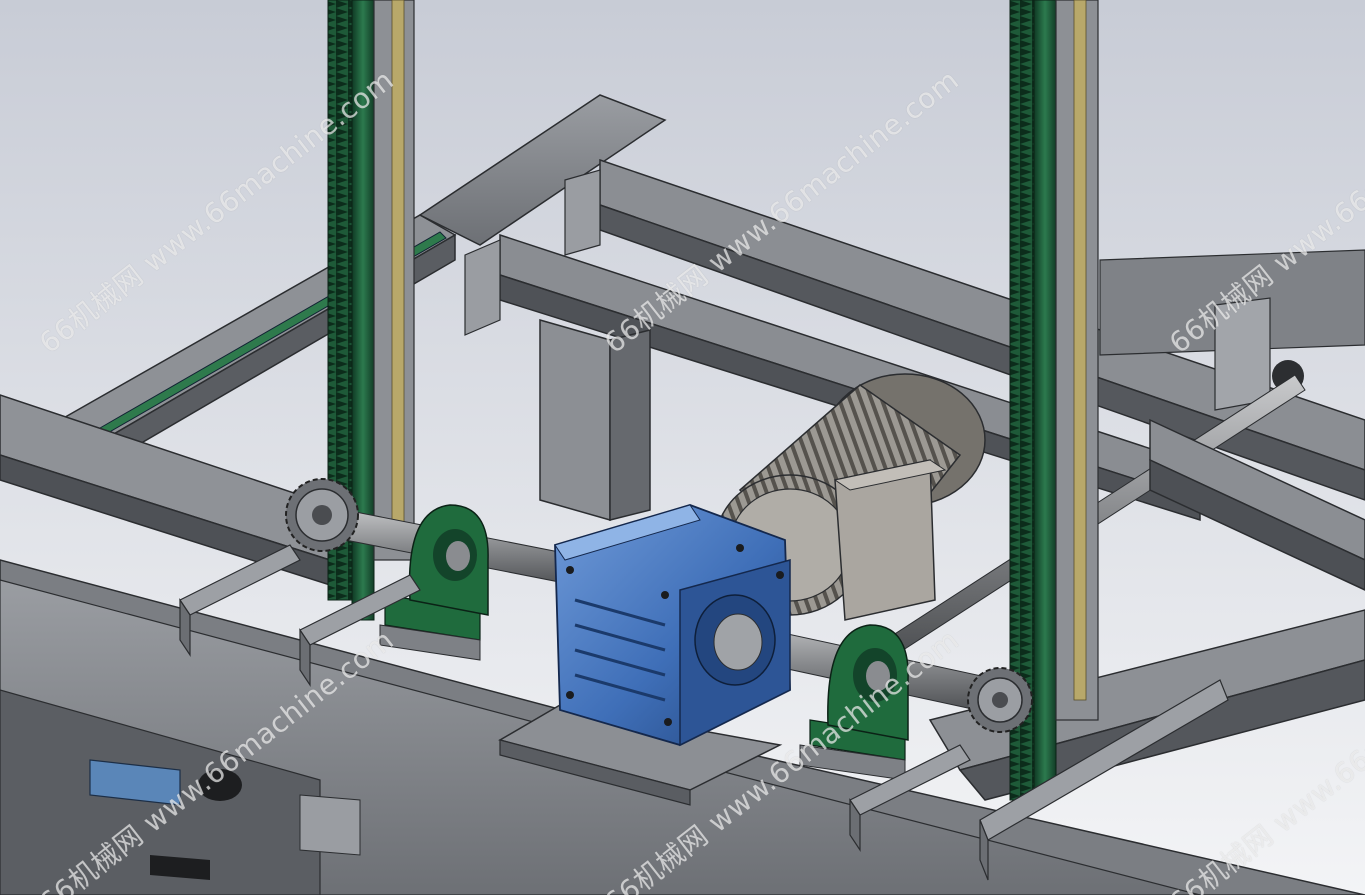  What do you see at coordinates (322, 515) in the screenshot?
I see `left-pinion-gear` at bounding box center [322, 515].